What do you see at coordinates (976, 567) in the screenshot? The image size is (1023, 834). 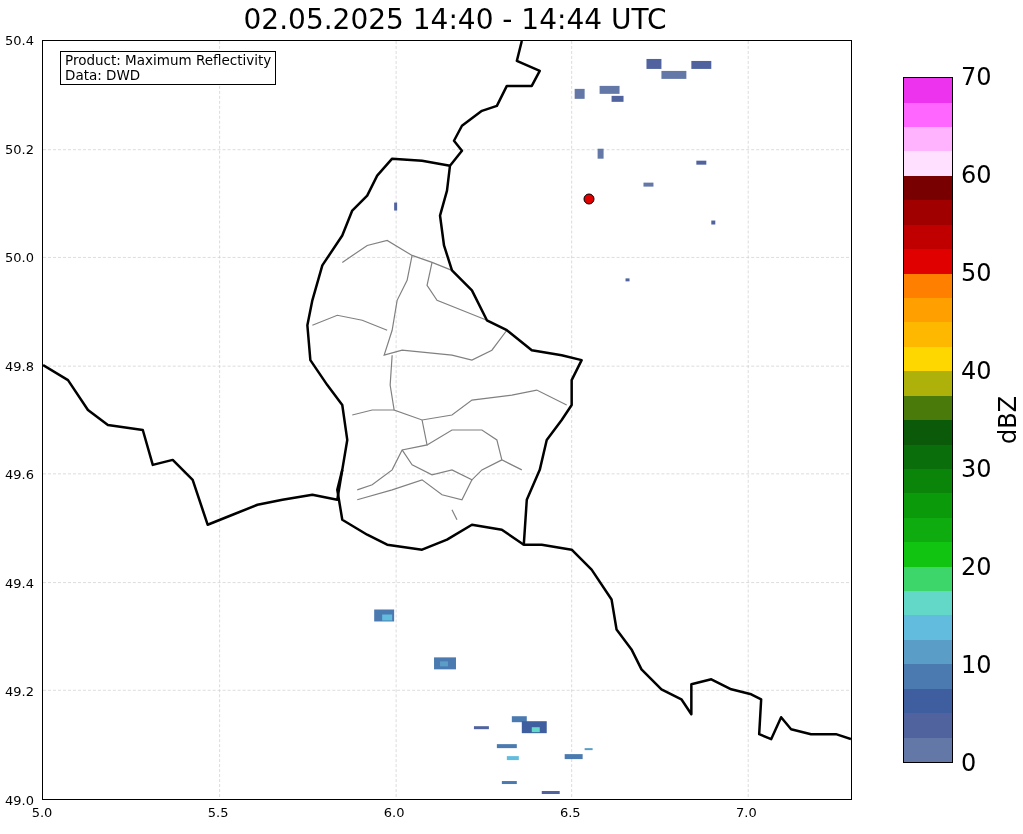 I see `colorbar-tick-label: 20` at bounding box center [976, 567].